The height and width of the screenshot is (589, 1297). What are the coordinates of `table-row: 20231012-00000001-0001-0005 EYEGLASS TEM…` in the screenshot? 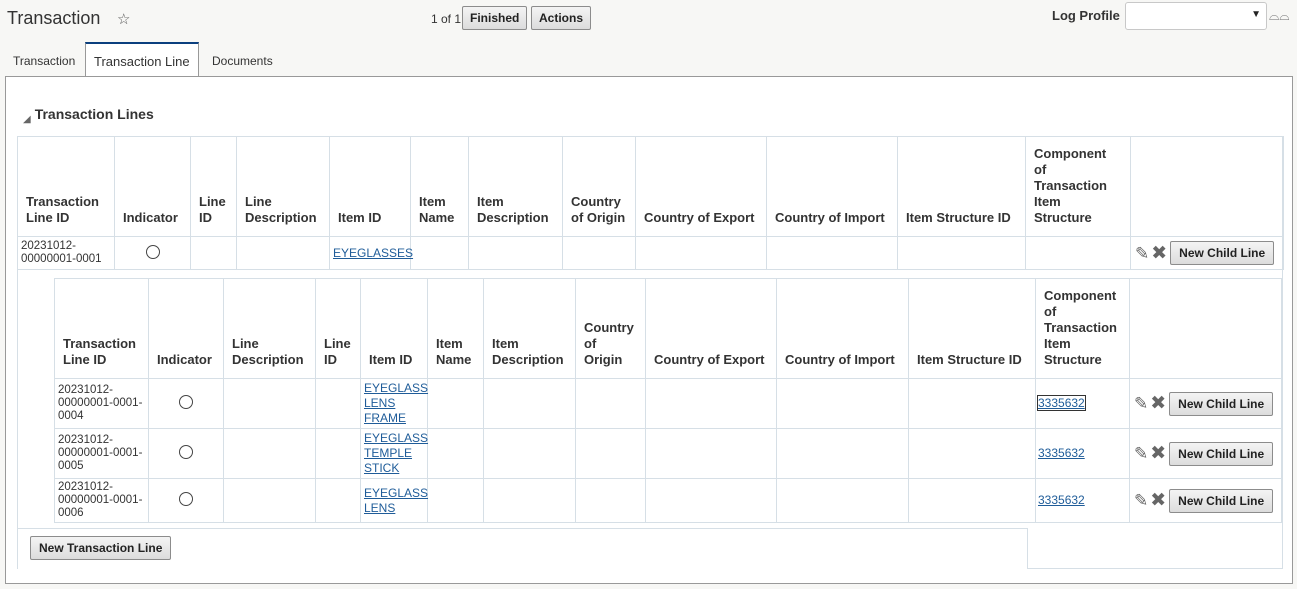 It's located at (668, 453).